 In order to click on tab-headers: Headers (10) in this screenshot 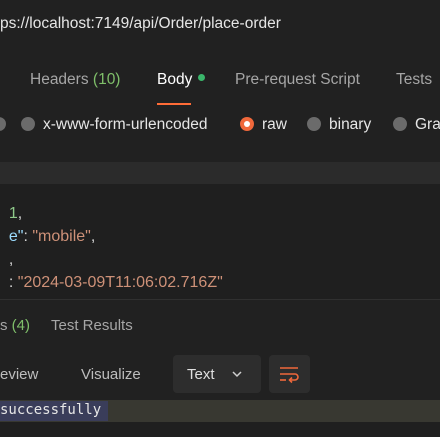, I will do `click(75, 80)`.